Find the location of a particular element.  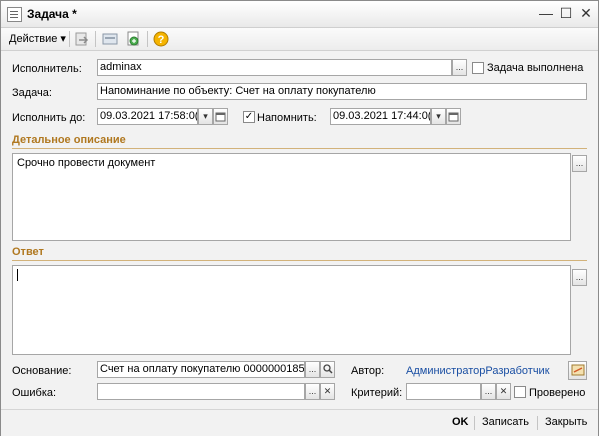

remind-label: Напомнить: is located at coordinates (287, 118).